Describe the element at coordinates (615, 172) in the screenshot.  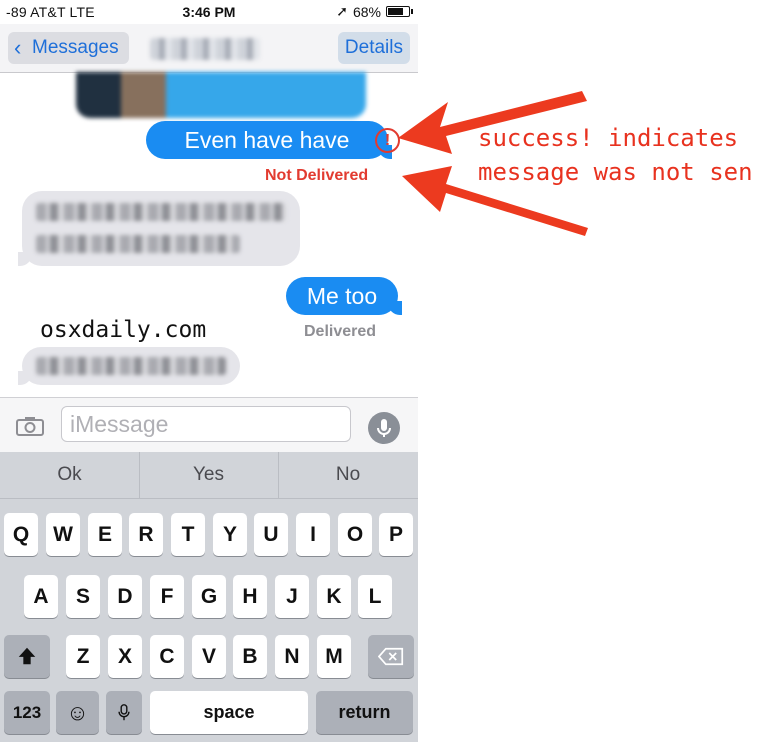
I see `annotation-line-2: message was not sen` at that location.